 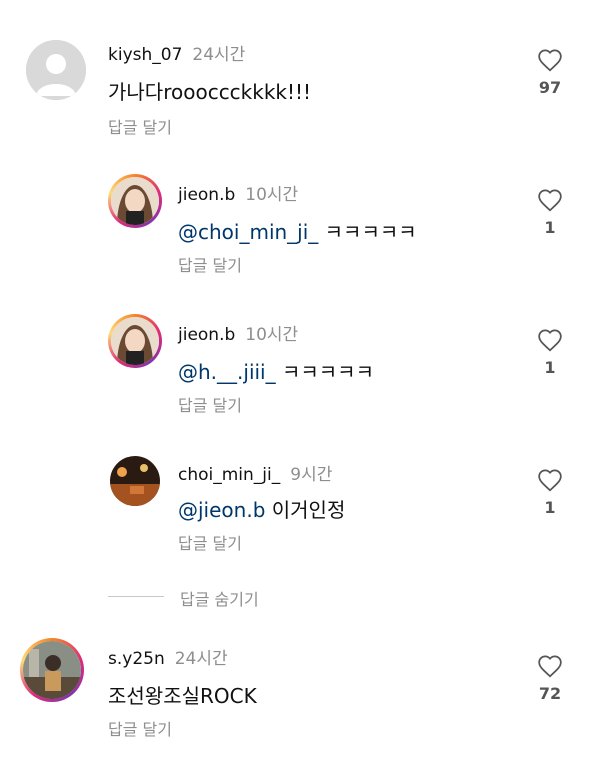 I want to click on username: kiysh_07, so click(x=145, y=55).